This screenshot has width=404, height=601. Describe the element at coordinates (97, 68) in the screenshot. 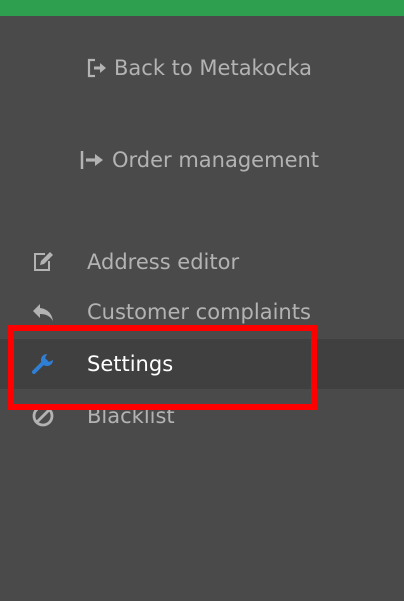

I see `sign-out-icon` at that location.